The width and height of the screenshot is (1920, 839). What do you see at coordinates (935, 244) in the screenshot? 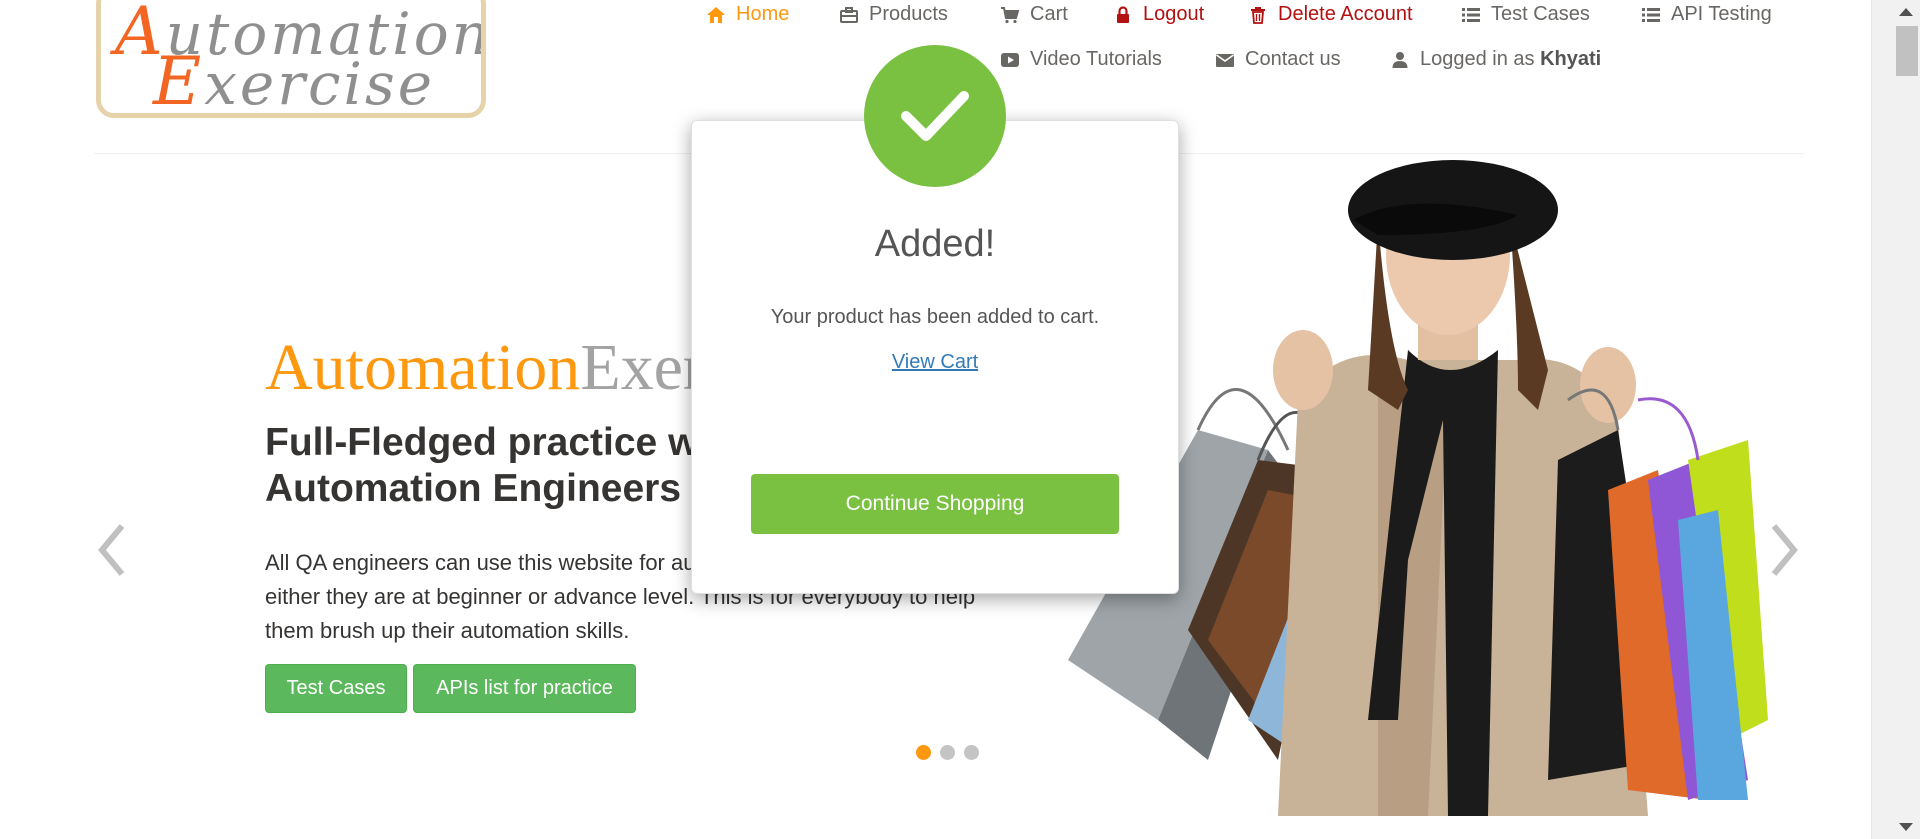
I see `modal-title: Added!` at bounding box center [935, 244].